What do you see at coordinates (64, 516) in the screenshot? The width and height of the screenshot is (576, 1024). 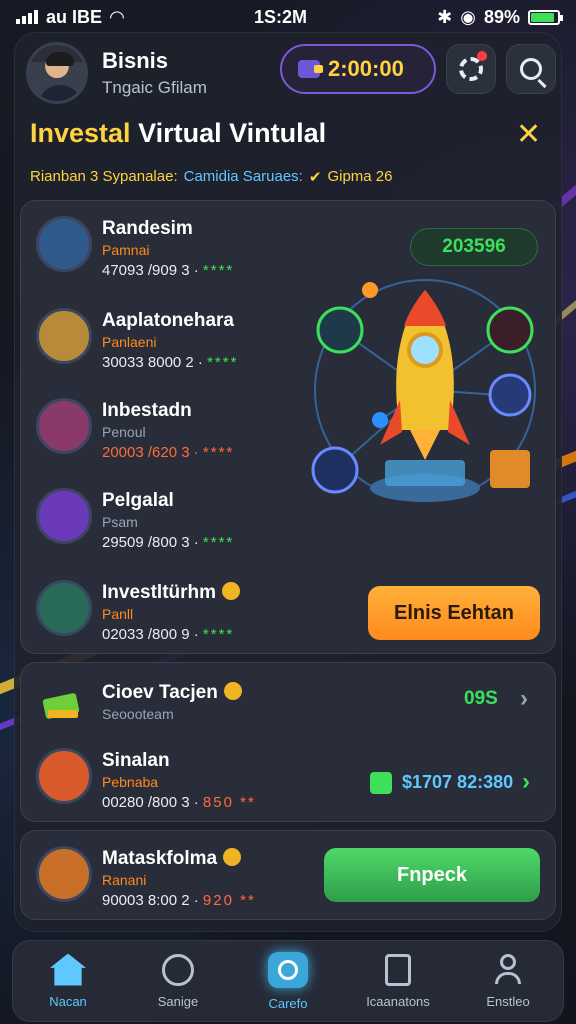 I see `bag-icon` at bounding box center [64, 516].